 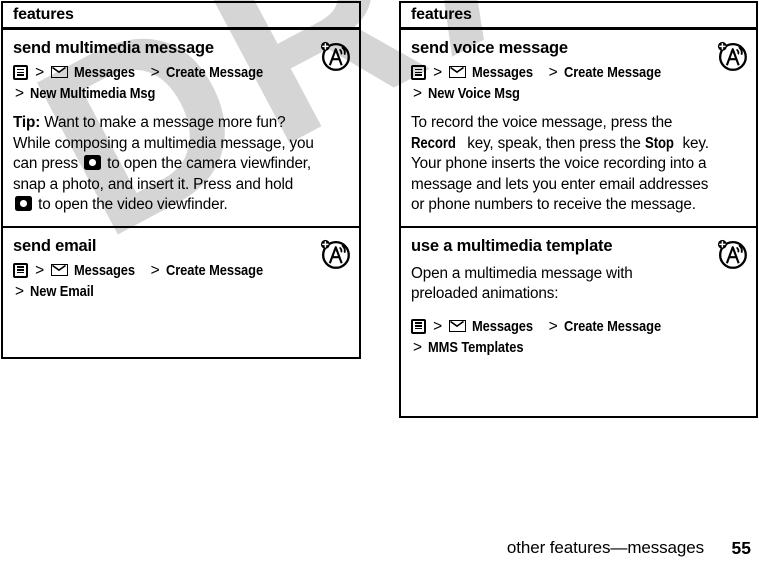 What do you see at coordinates (113, 48) in the screenshot?
I see `feature-title: send multimedia message` at bounding box center [113, 48].